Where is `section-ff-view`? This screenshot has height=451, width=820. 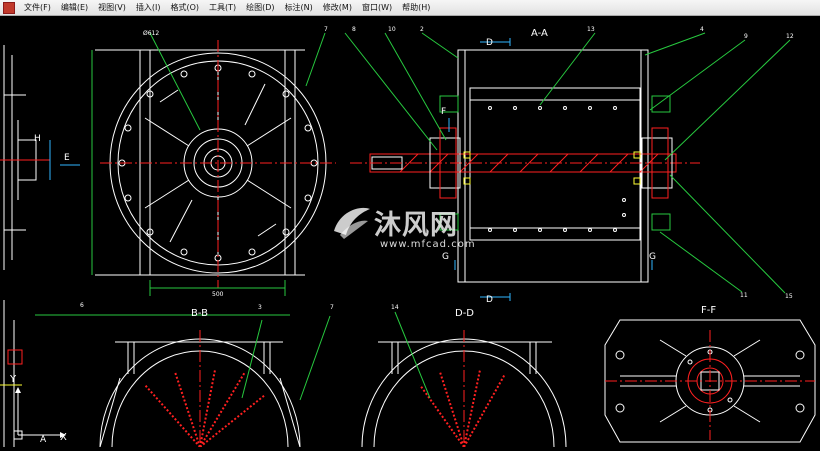
section-ff-view is located at coordinates (710, 381).